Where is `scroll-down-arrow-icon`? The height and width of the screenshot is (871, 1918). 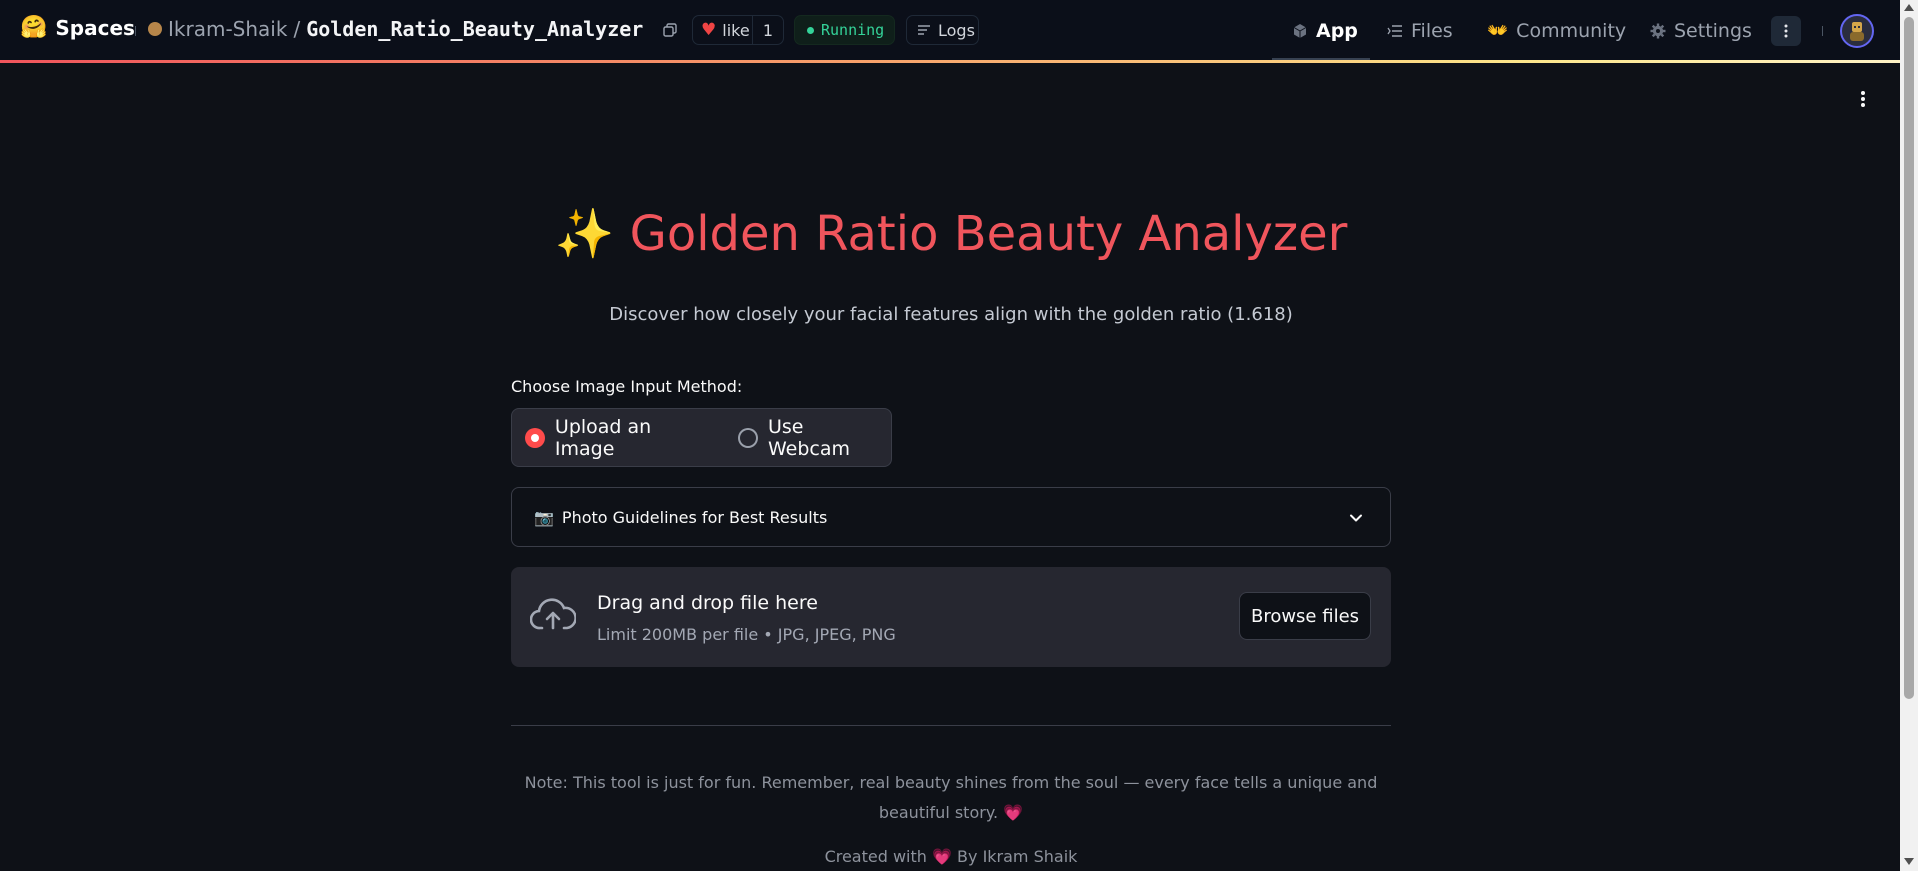 scroll-down-arrow-icon is located at coordinates (1909, 861).